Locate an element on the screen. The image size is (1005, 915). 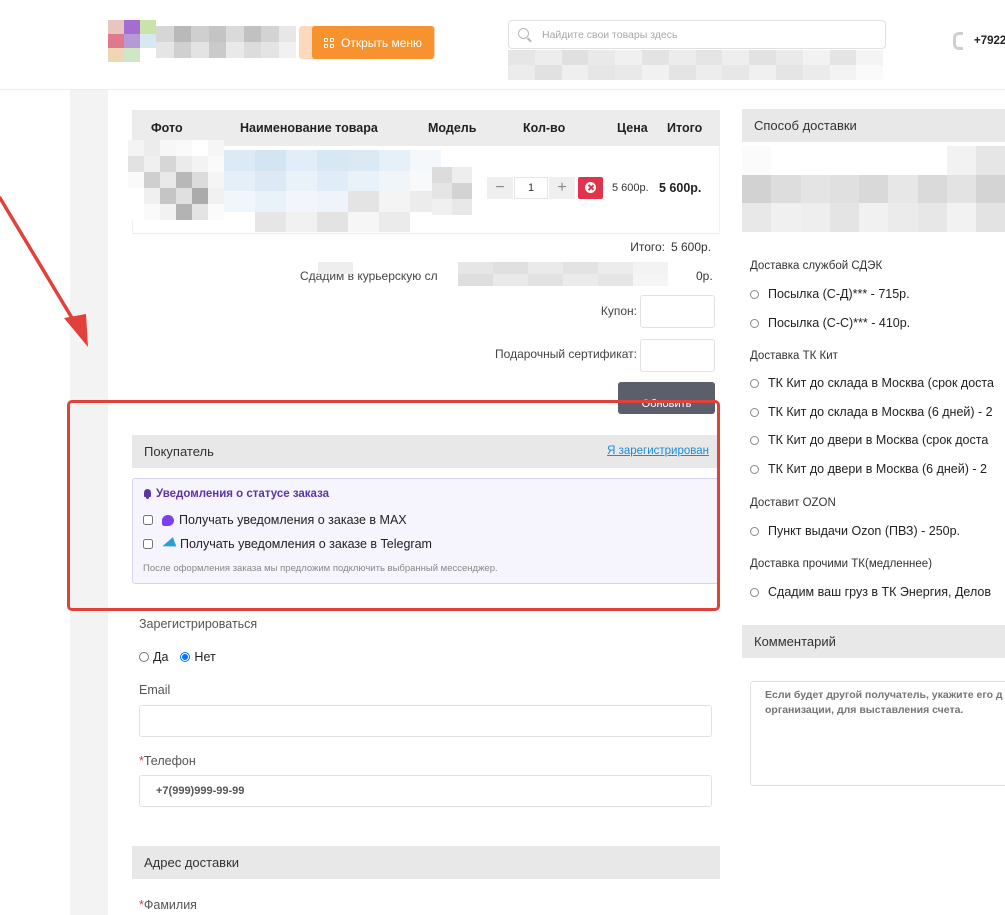
shipping-option: Посылка (С-С)*** - 410р. is located at coordinates (830, 323).